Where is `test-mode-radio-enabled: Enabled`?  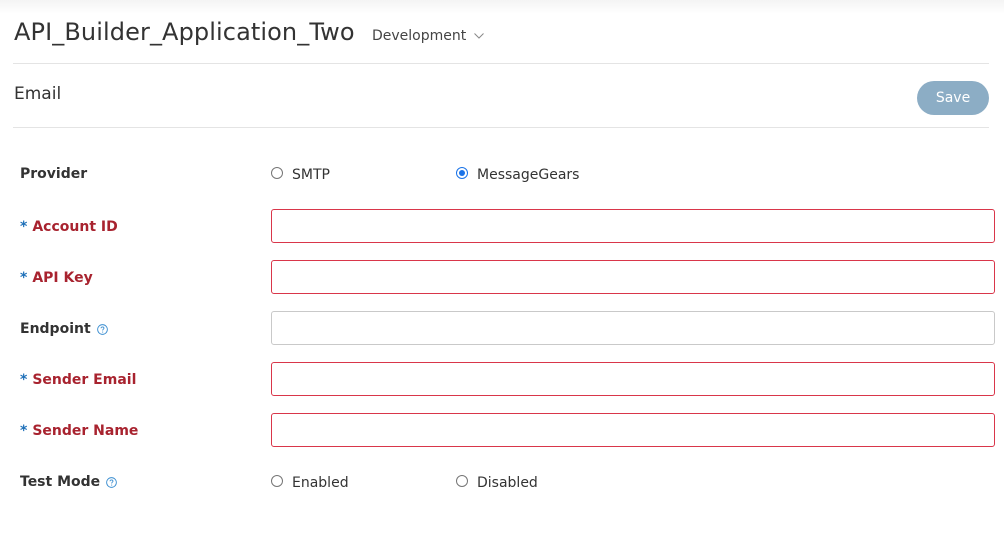 test-mode-radio-enabled: Enabled is located at coordinates (310, 483).